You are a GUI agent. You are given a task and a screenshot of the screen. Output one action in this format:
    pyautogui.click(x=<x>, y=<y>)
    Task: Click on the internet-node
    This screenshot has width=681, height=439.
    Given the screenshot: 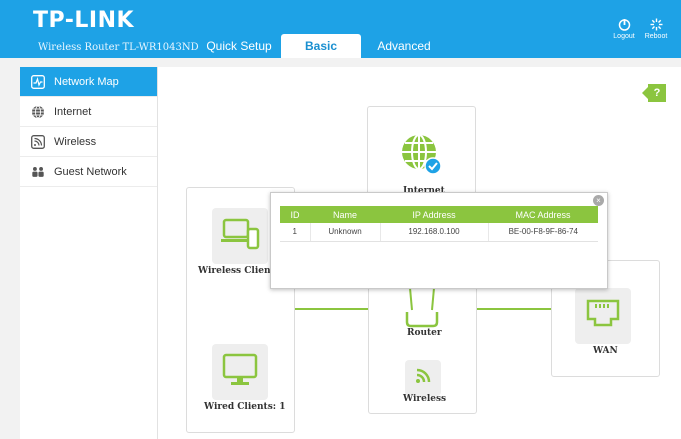 What is the action you would take?
    pyautogui.click(x=421, y=156)
    